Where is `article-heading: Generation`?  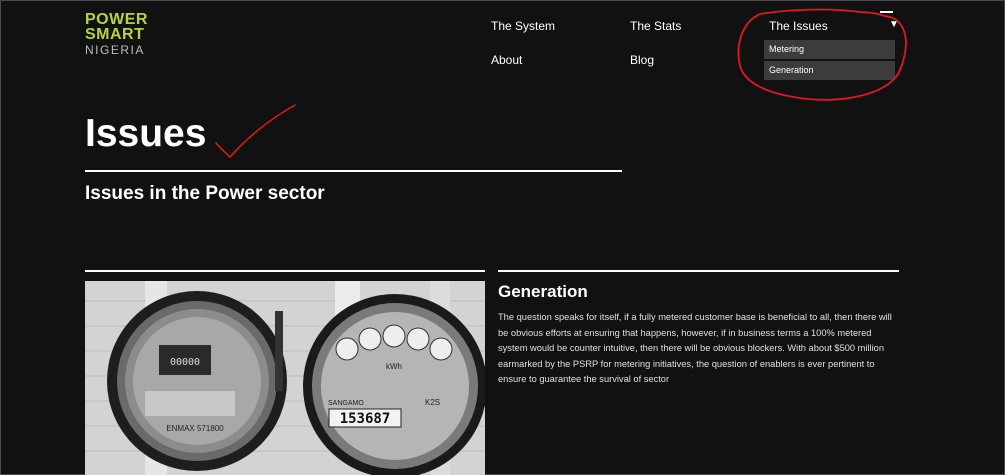 article-heading: Generation is located at coordinates (543, 291).